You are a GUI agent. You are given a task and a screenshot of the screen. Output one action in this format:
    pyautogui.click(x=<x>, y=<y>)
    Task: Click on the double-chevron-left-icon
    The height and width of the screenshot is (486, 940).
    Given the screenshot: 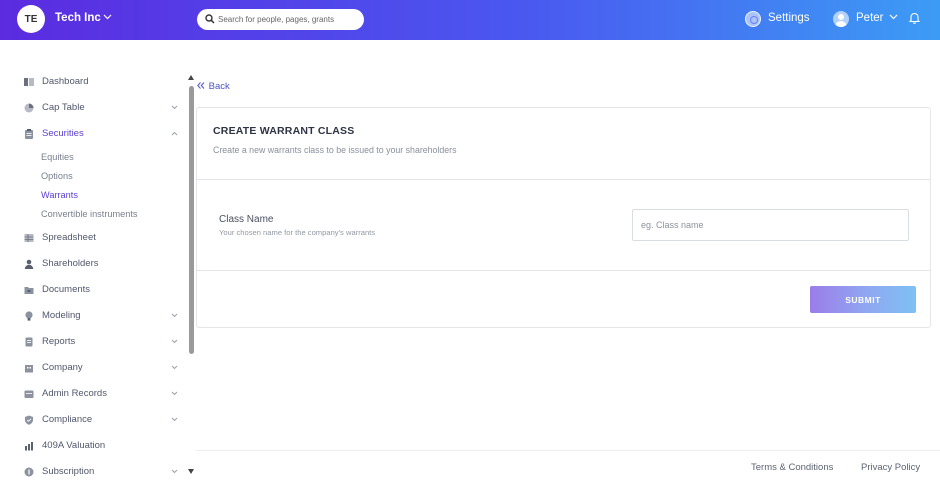 What is the action you would take?
    pyautogui.click(x=201, y=85)
    